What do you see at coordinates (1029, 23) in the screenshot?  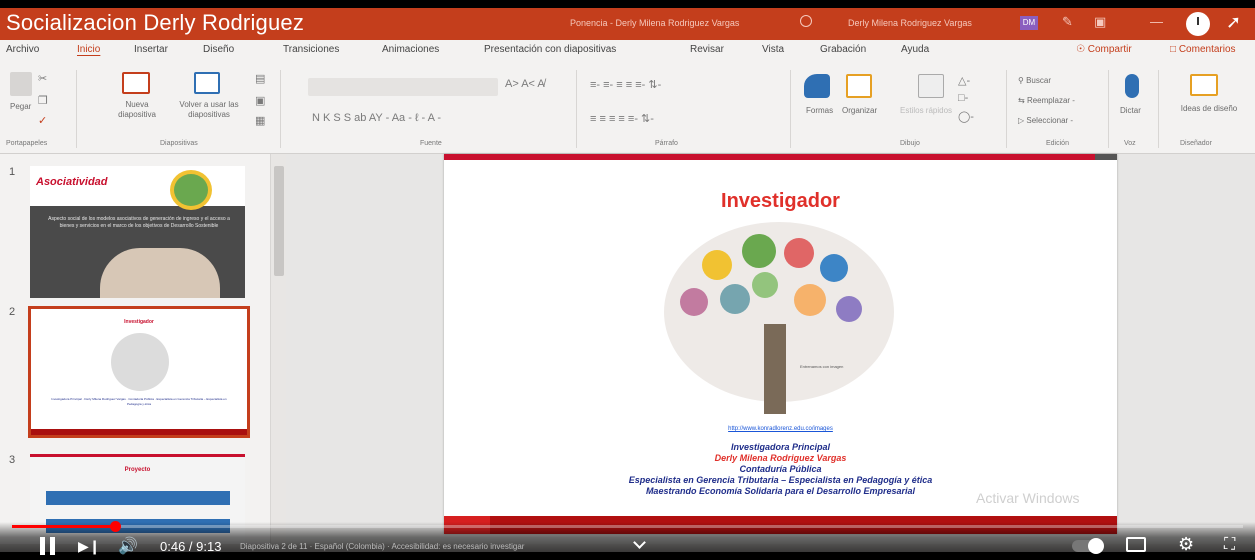 I see `avatar: DM` at bounding box center [1029, 23].